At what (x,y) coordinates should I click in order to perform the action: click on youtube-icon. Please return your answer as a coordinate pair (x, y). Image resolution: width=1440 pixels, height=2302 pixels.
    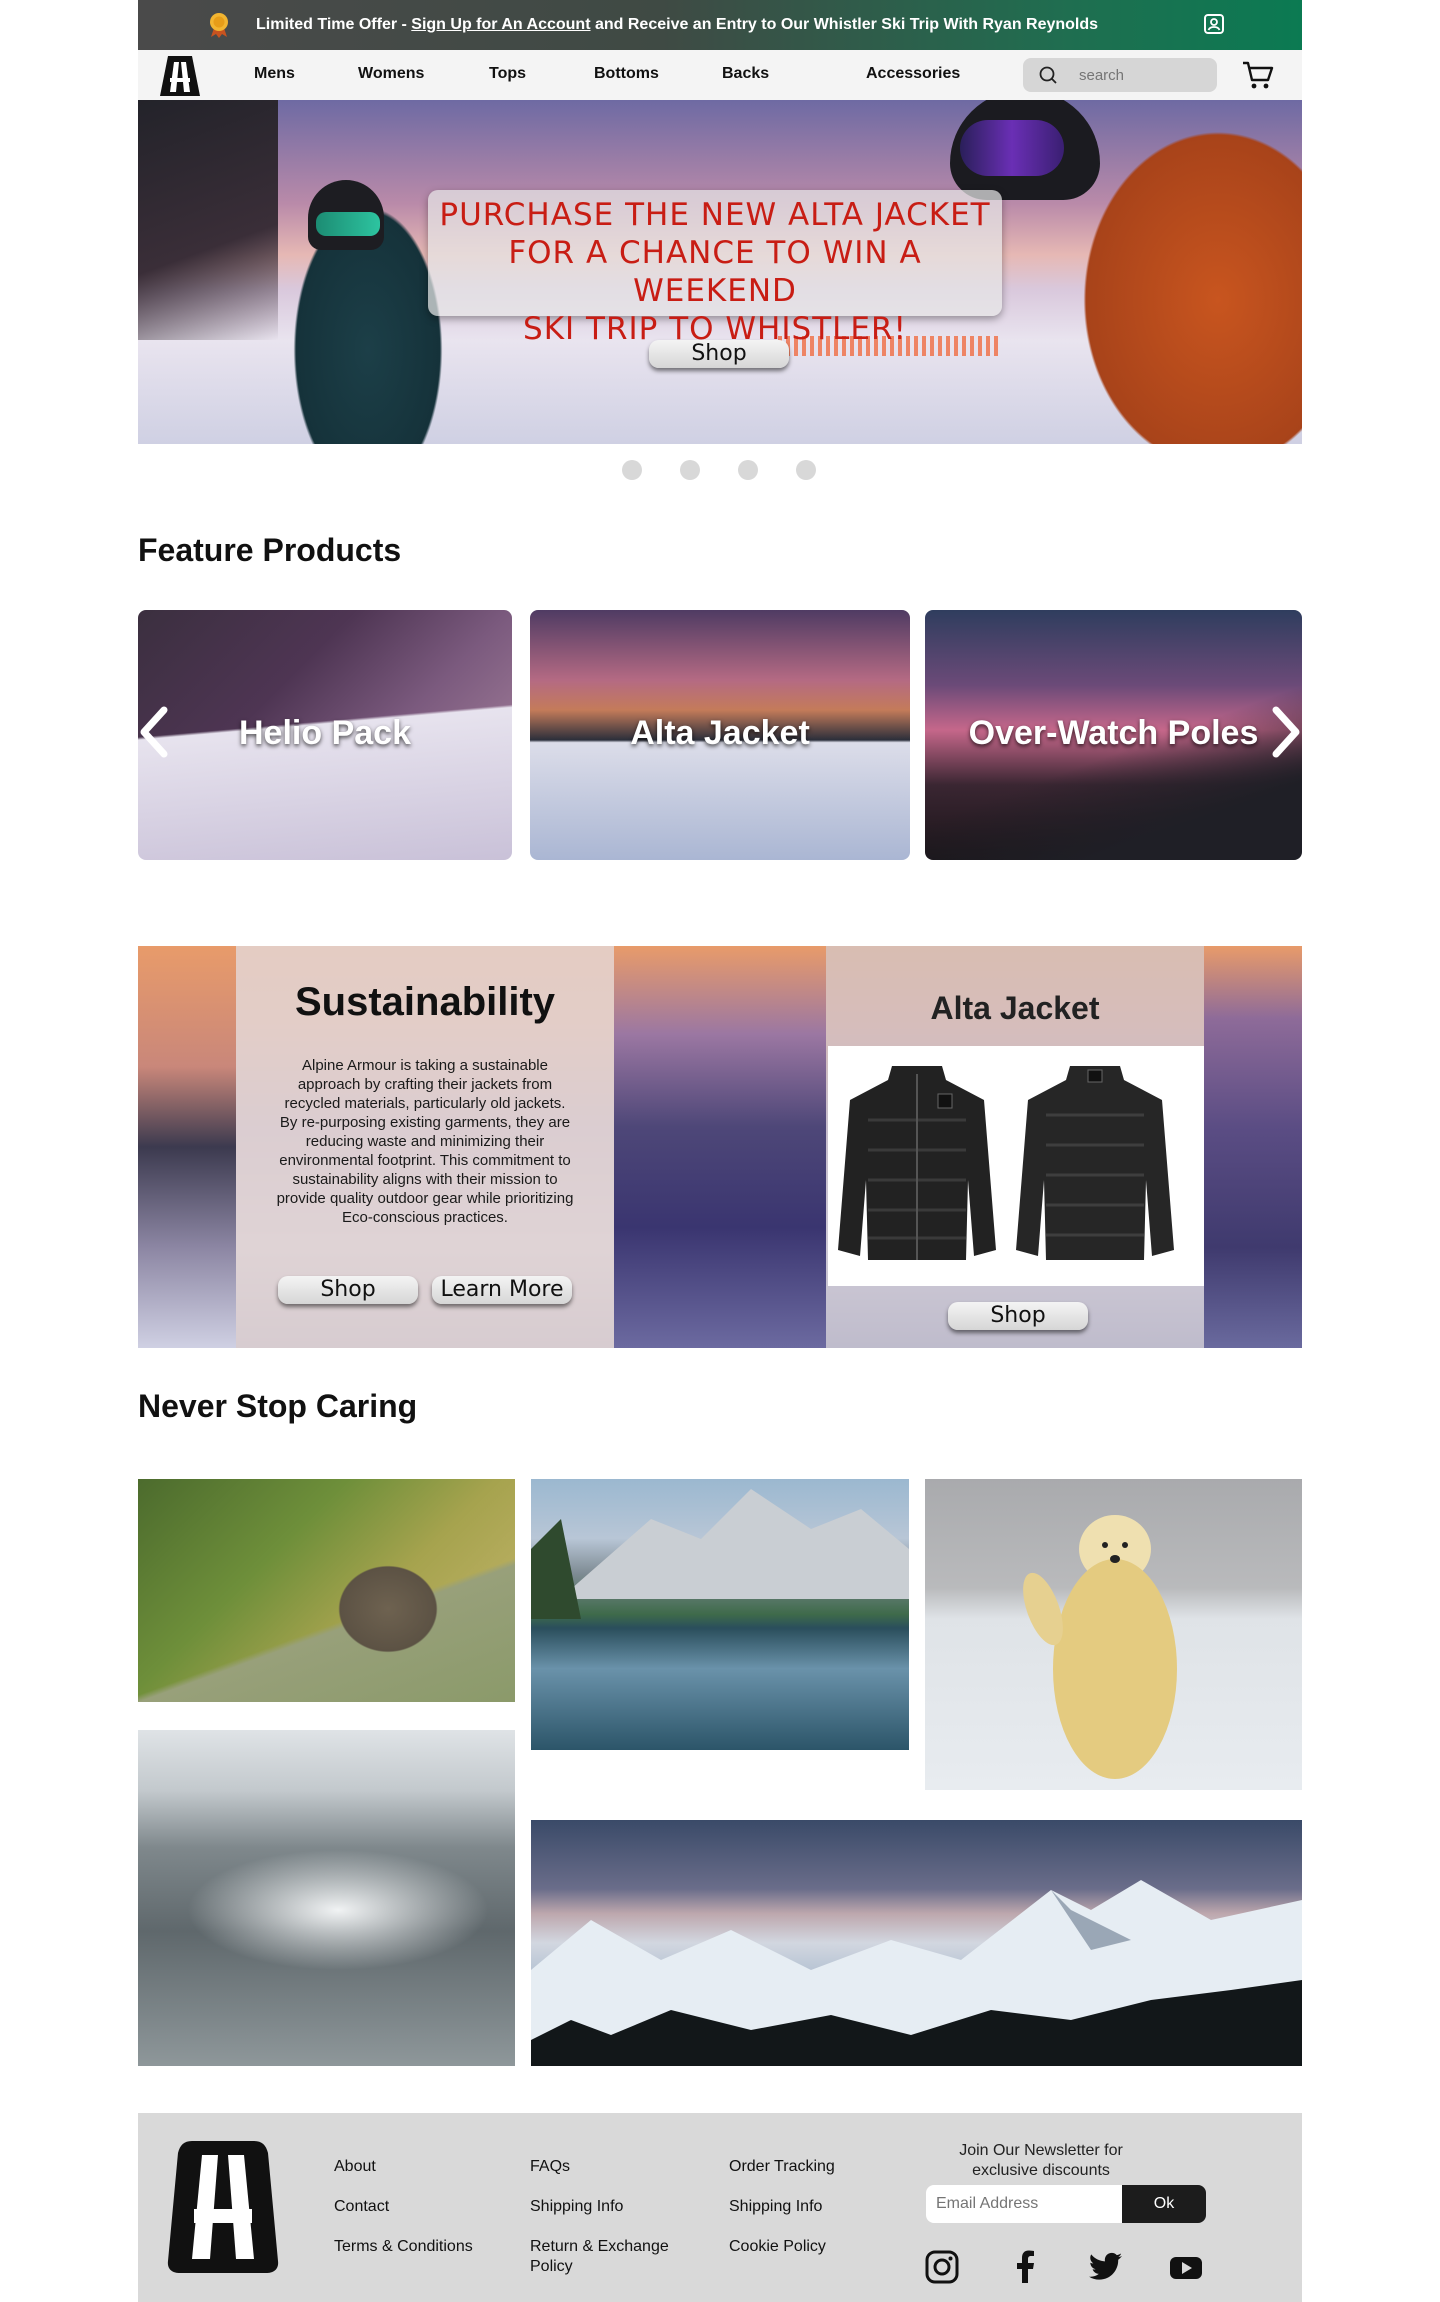
    Looking at the image, I should click on (1186, 2267).